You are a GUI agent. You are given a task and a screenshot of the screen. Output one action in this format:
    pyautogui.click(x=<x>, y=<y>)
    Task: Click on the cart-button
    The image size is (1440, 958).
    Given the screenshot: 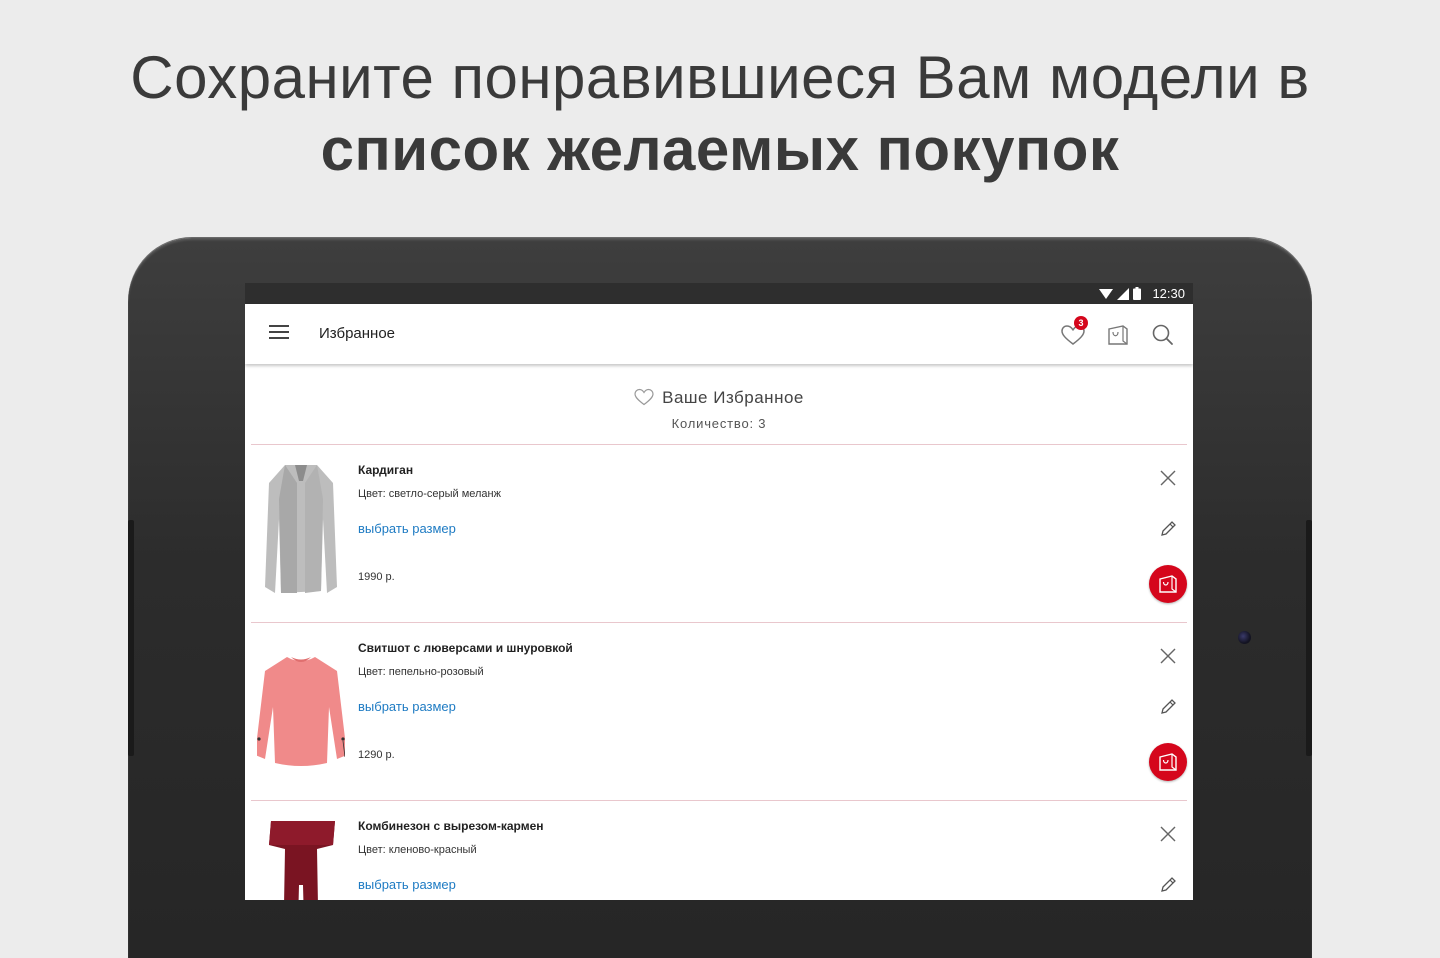 What is the action you would take?
    pyautogui.click(x=1118, y=335)
    